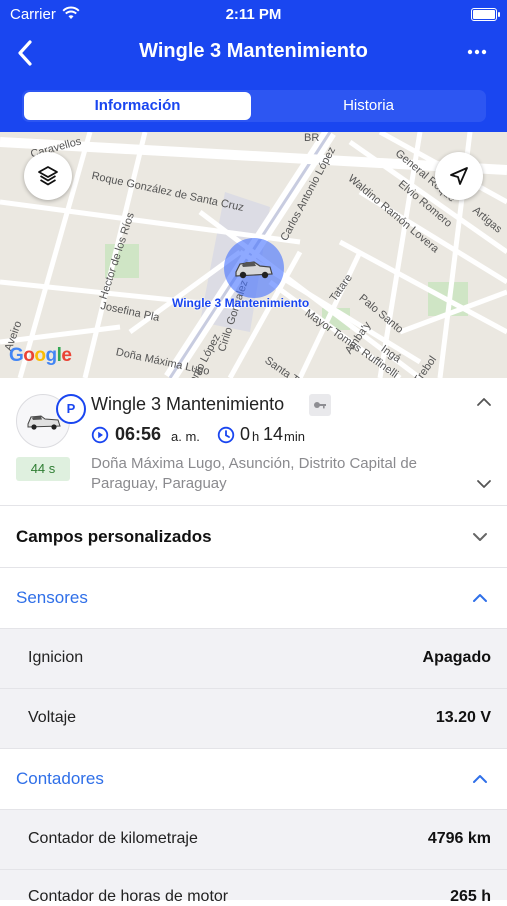 The height and width of the screenshot is (906, 507). What do you see at coordinates (484, 484) in the screenshot?
I see `expand-chevron-down-icon` at bounding box center [484, 484].